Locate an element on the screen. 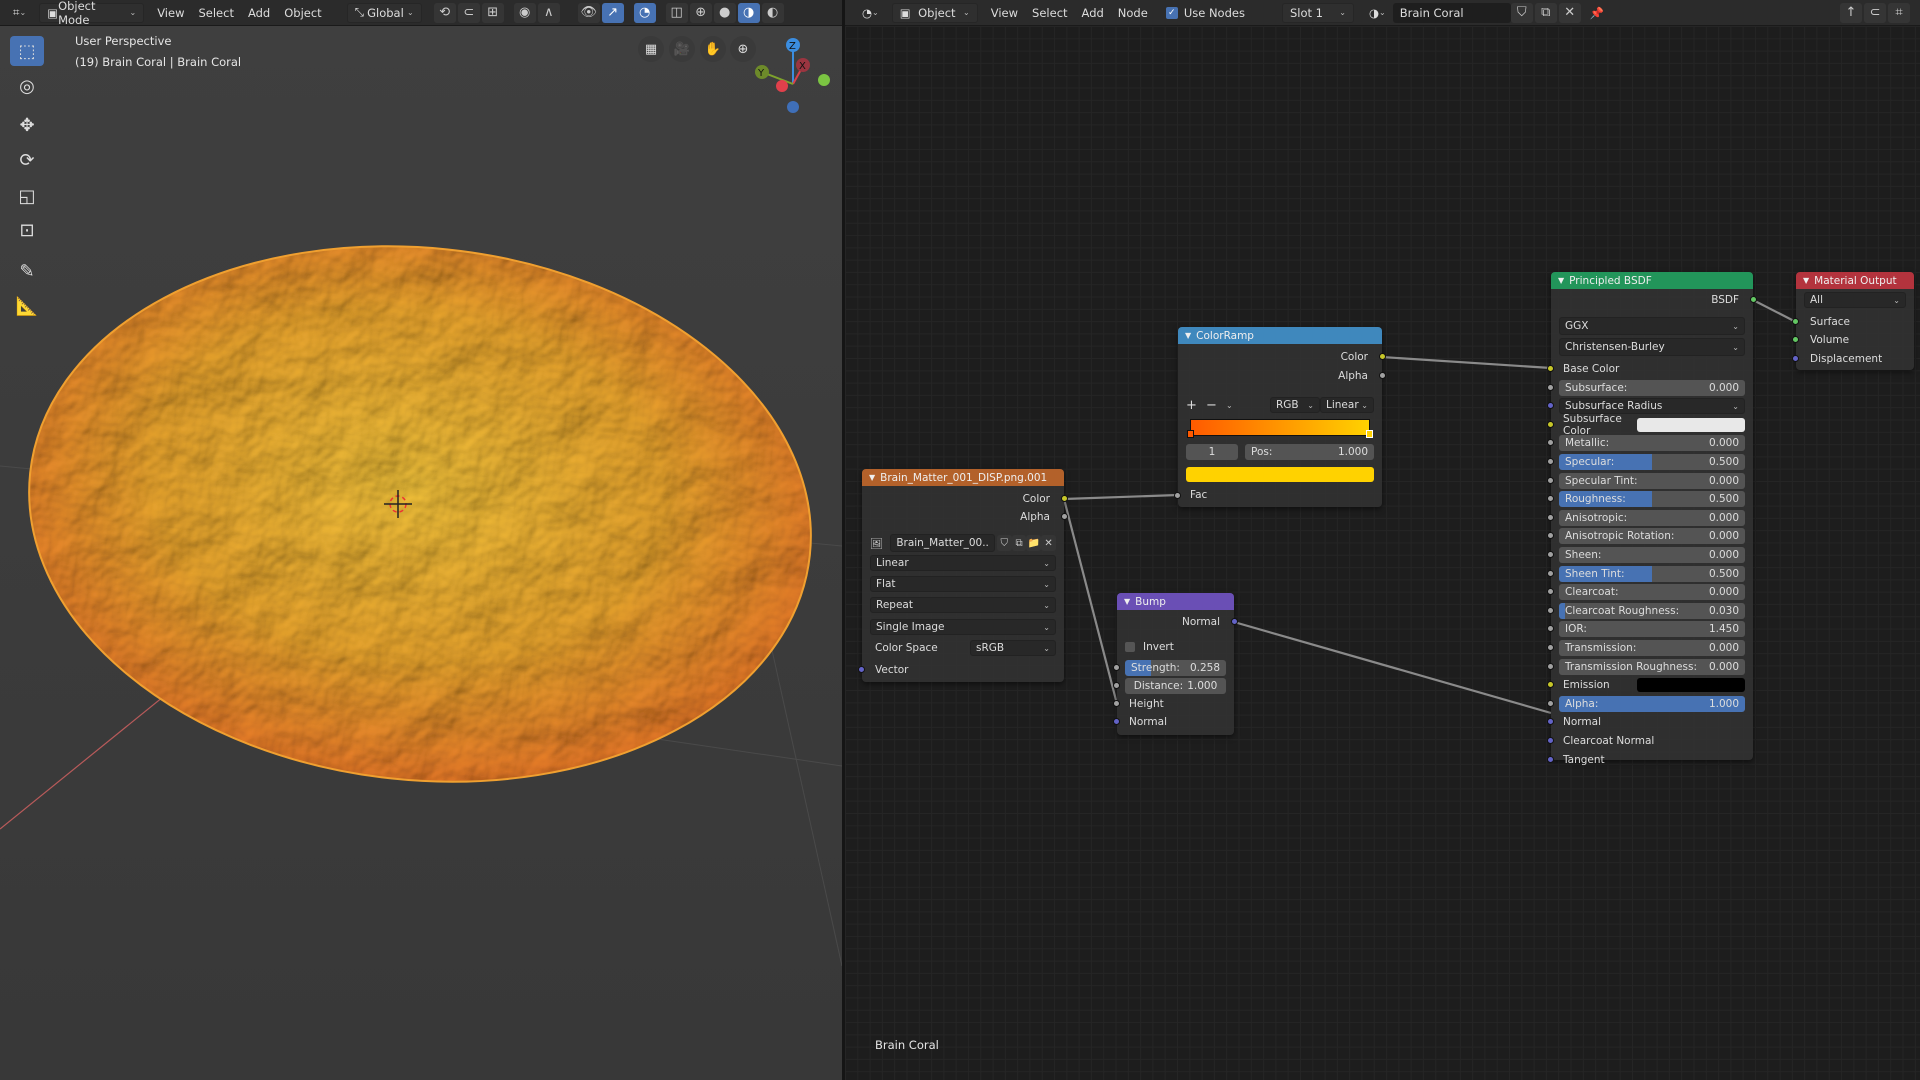 Image resolution: width=1920 pixels, height=1080 pixels. distribution-dropdown: GGX ⌄ is located at coordinates (1652, 326).